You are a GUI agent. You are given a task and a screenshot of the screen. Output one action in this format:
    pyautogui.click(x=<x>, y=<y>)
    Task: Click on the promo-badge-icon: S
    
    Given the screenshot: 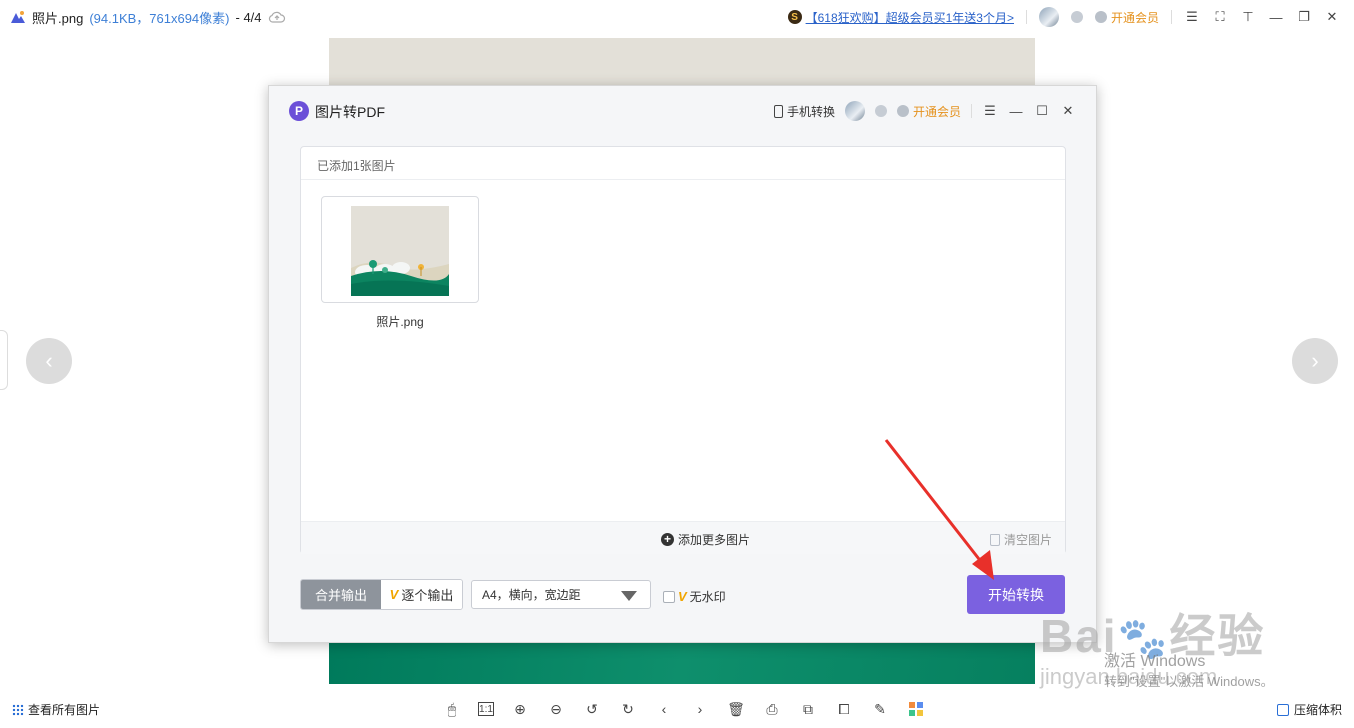 What is the action you would take?
    pyautogui.click(x=794, y=17)
    